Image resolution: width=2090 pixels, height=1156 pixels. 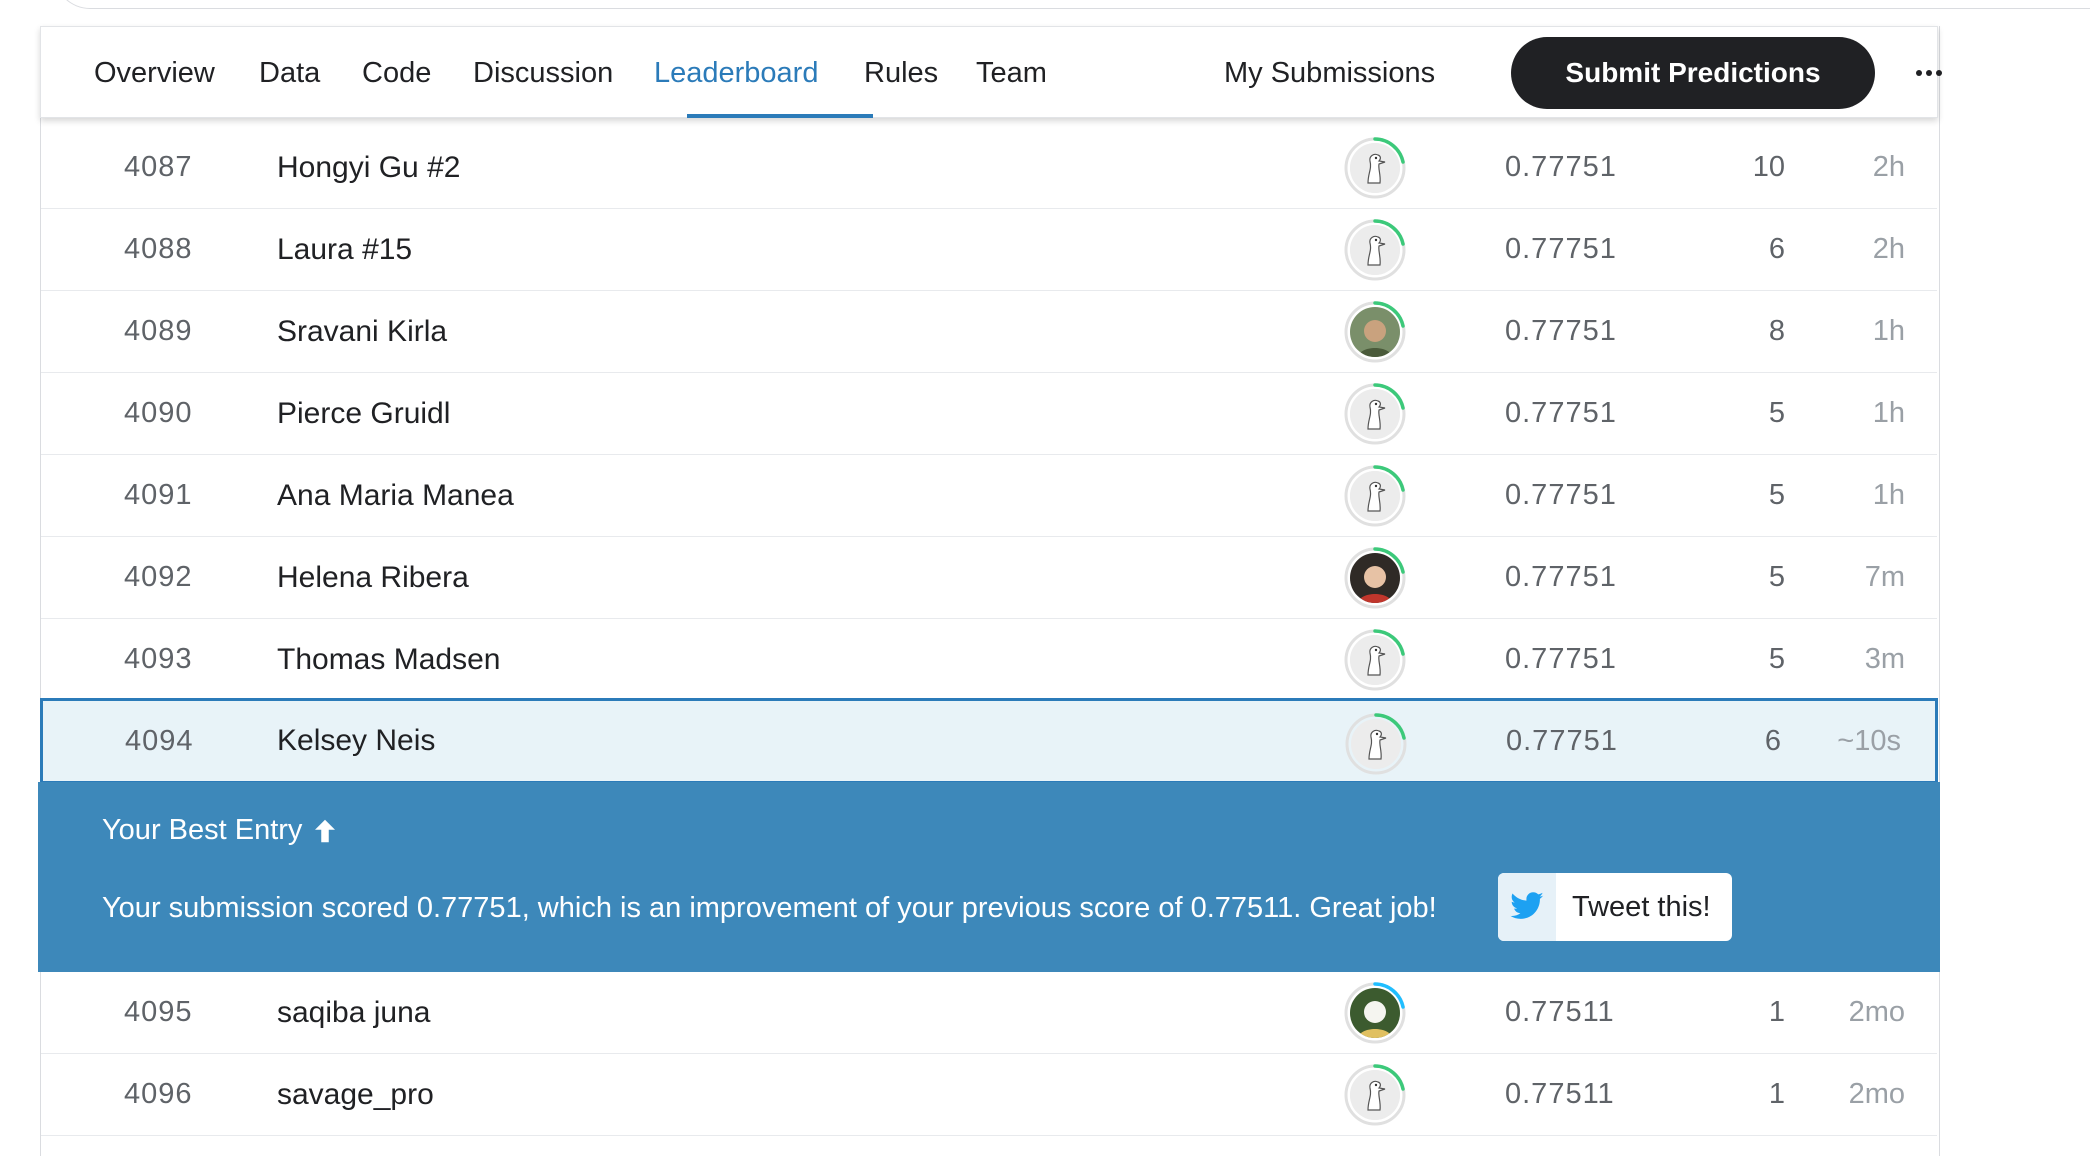 What do you see at coordinates (989, 168) in the screenshot?
I see `leaderboard-row: 4087 Hongyi Gu #2 0.77751 10 2h` at bounding box center [989, 168].